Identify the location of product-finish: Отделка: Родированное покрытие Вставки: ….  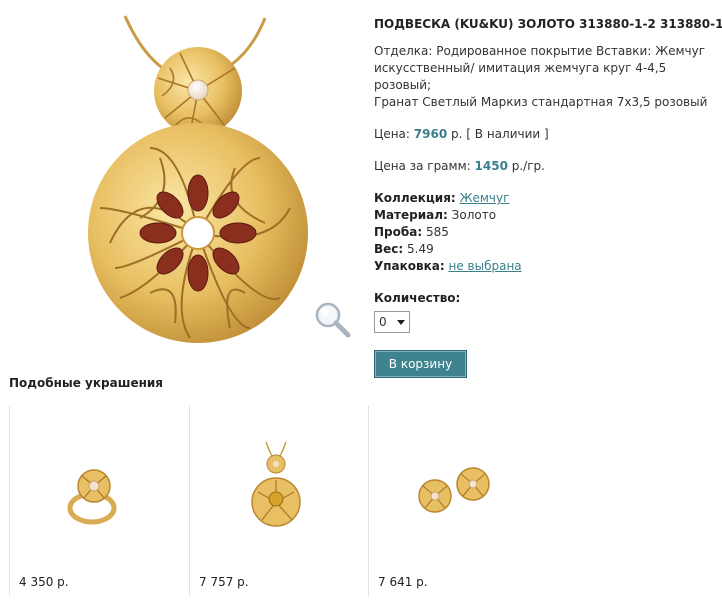
(547, 77).